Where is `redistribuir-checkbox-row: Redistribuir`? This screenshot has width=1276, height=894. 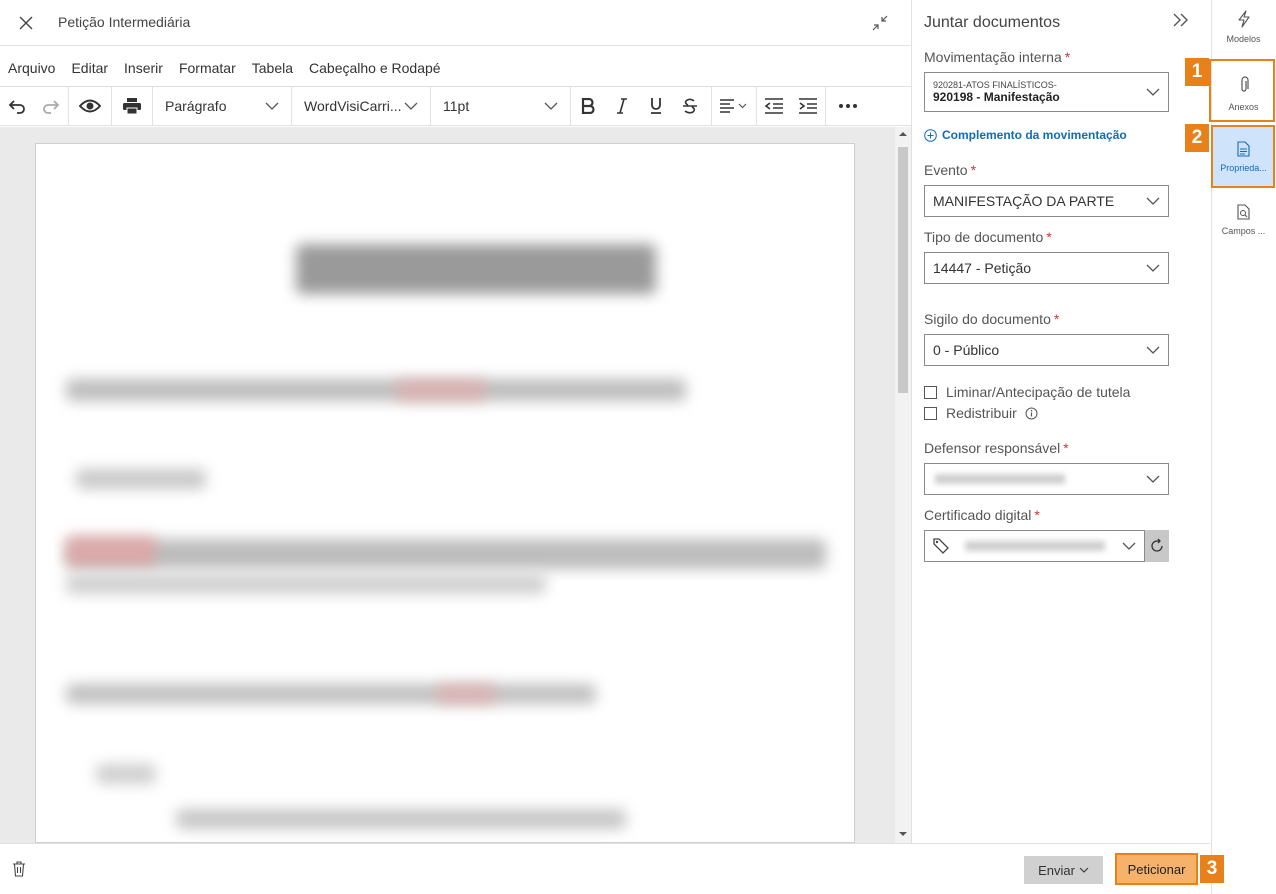 redistribuir-checkbox-row: Redistribuir is located at coordinates (981, 413).